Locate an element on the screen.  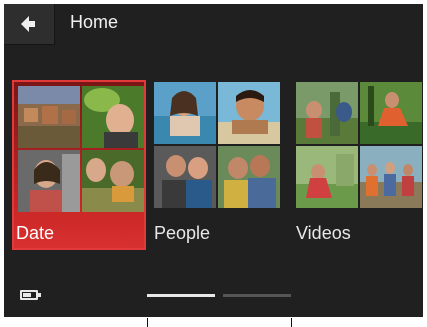
back-arrow-icon is located at coordinates (28, 24).